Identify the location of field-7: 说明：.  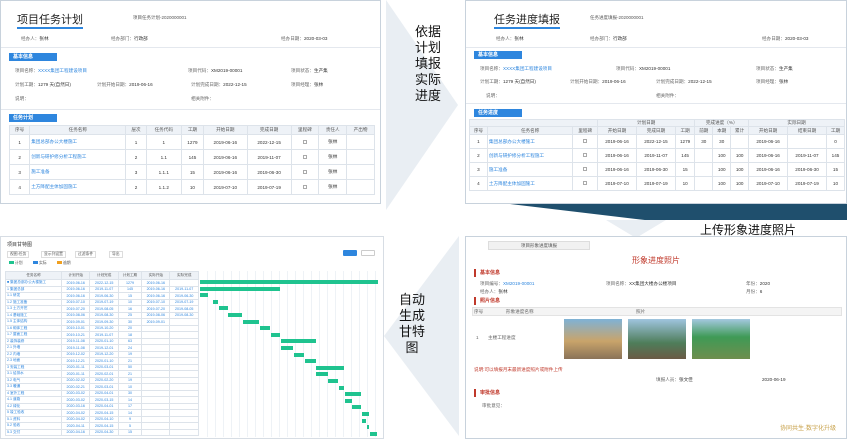
(493, 96).